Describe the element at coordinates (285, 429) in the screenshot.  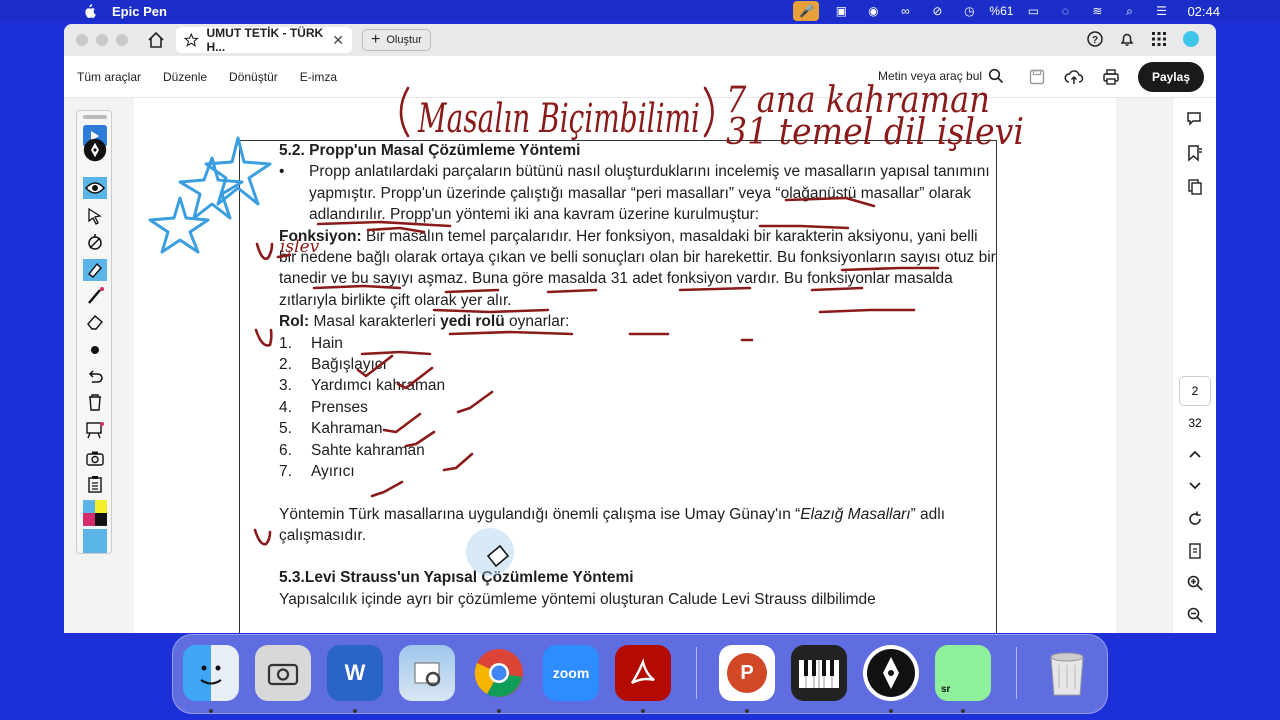
I see `list-number: 5.` at that location.